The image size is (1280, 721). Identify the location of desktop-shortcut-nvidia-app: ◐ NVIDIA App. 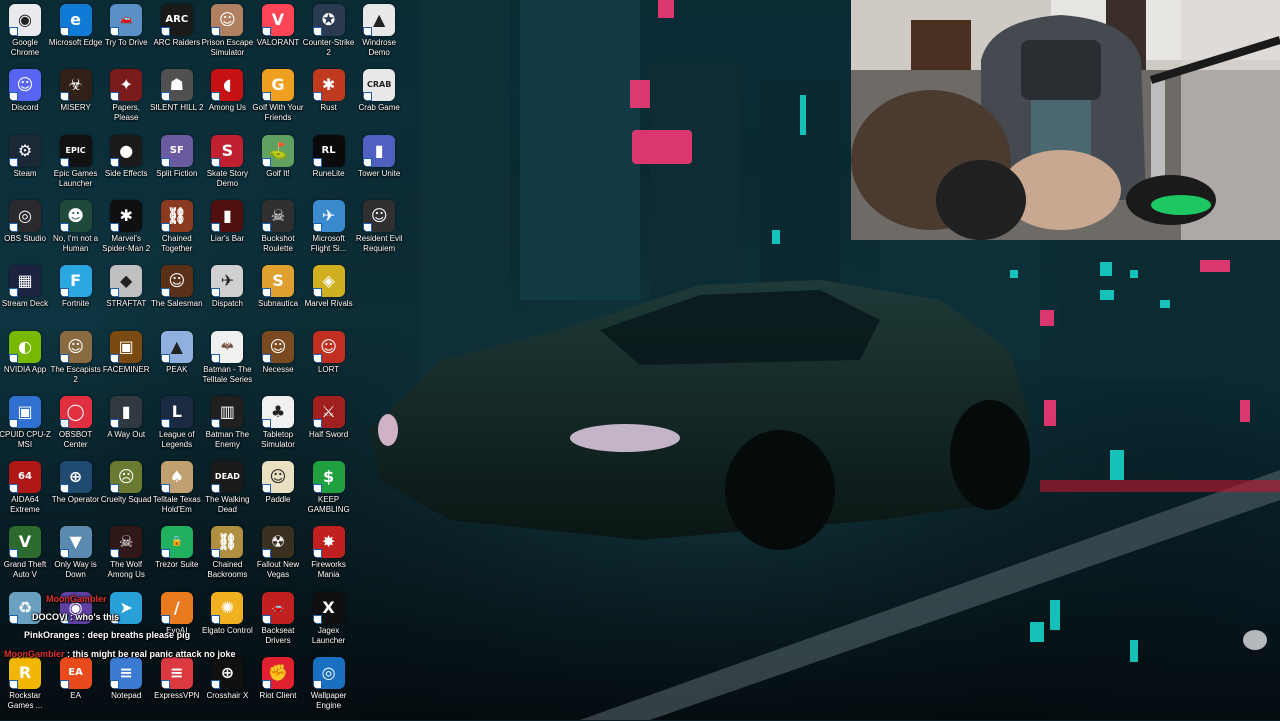
(25, 362).